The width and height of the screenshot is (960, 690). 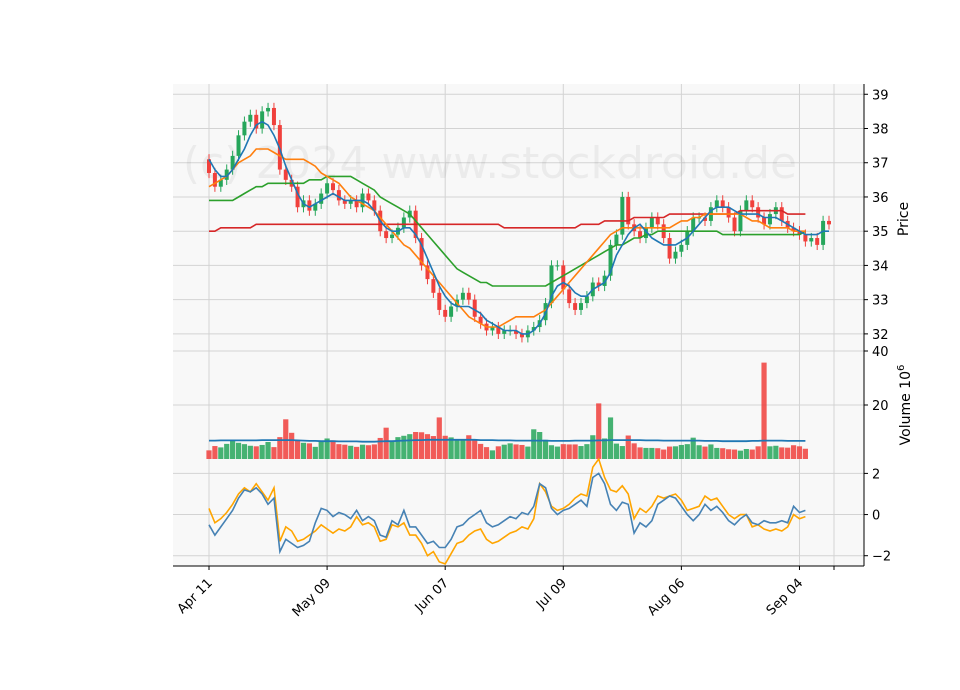 I want to click on price-axis-label: Price, so click(x=904, y=219).